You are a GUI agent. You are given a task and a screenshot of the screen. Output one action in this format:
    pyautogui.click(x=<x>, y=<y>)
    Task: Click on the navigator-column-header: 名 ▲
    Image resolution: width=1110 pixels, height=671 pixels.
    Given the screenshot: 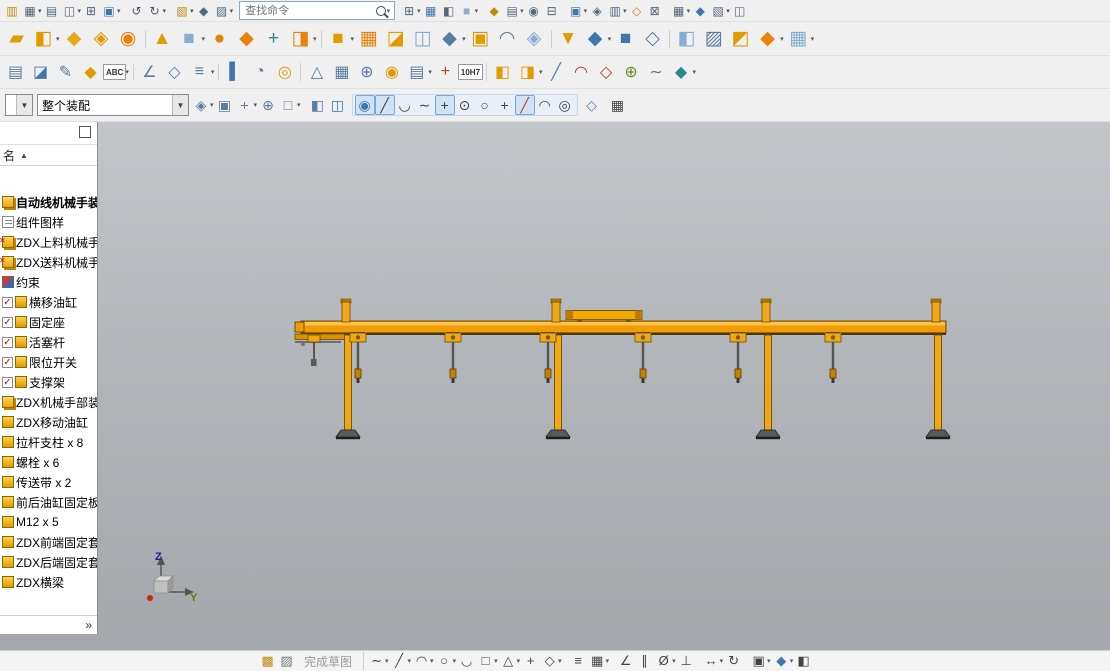 What is the action you would take?
    pyautogui.click(x=48, y=155)
    